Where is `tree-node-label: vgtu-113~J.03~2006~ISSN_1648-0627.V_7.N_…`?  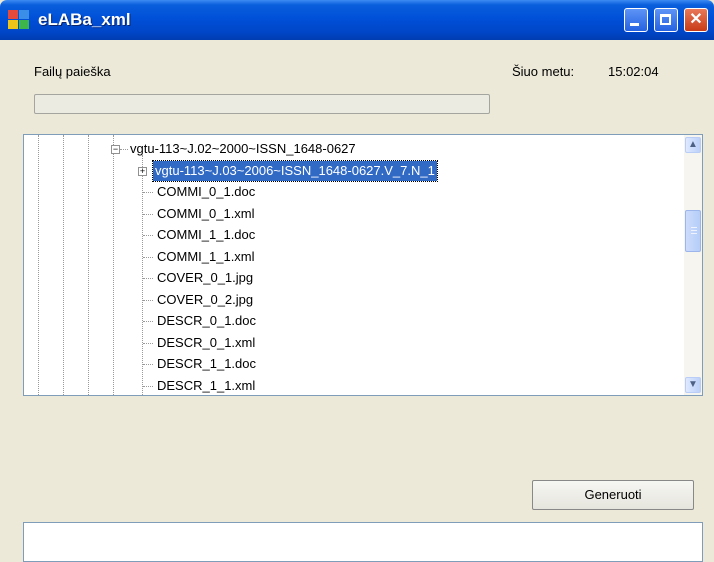
tree-node-label: vgtu-113~J.03~2006~ISSN_1648-0627.V_7.N_… is located at coordinates (295, 170).